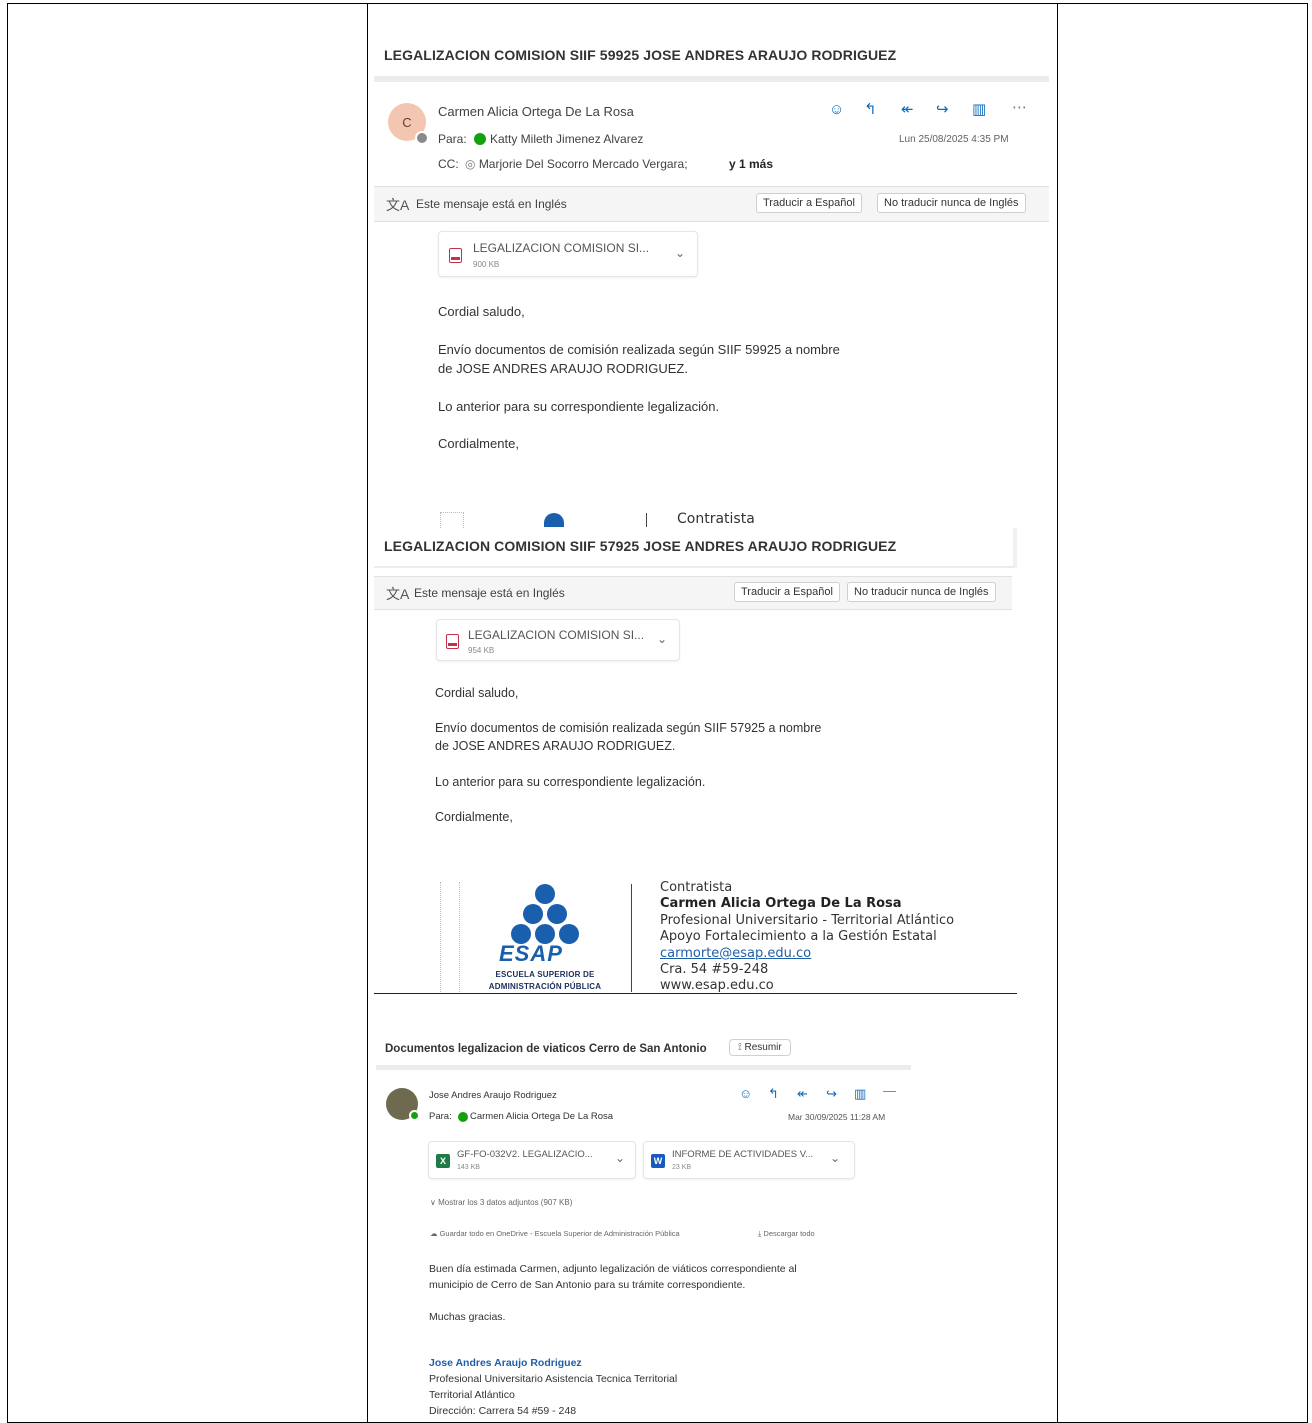  I want to click on word-file-icon: W, so click(658, 1161).